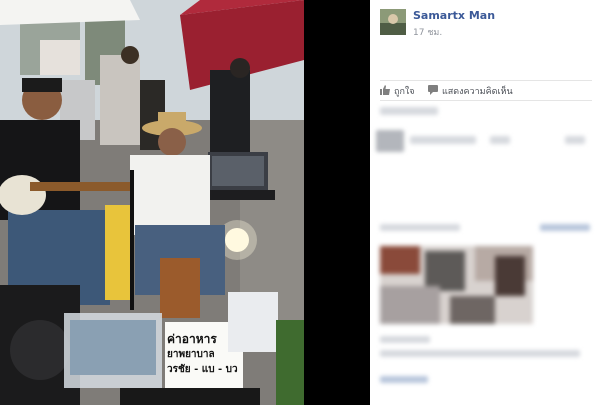 Image resolution: width=600 pixels, height=405 pixels. What do you see at coordinates (202, 369) in the screenshot?
I see `sign-line: วรชัย - แบ - บว` at bounding box center [202, 369].